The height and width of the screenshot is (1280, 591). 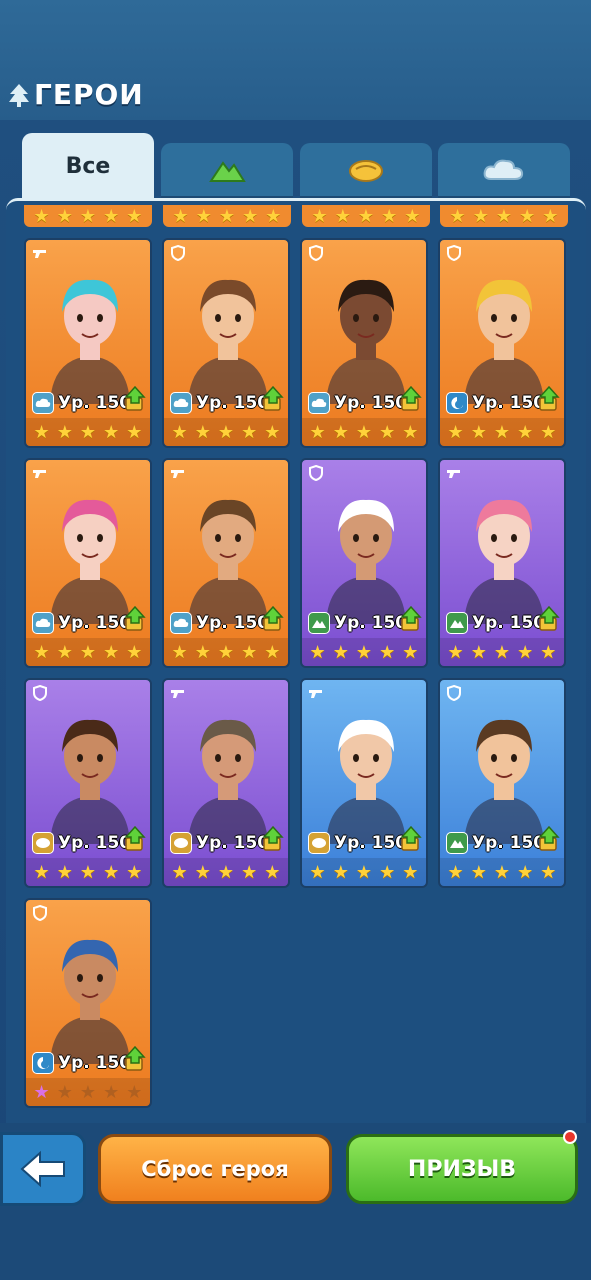 I want to click on summon-label: ПРИЗЫВ, so click(x=462, y=1169).